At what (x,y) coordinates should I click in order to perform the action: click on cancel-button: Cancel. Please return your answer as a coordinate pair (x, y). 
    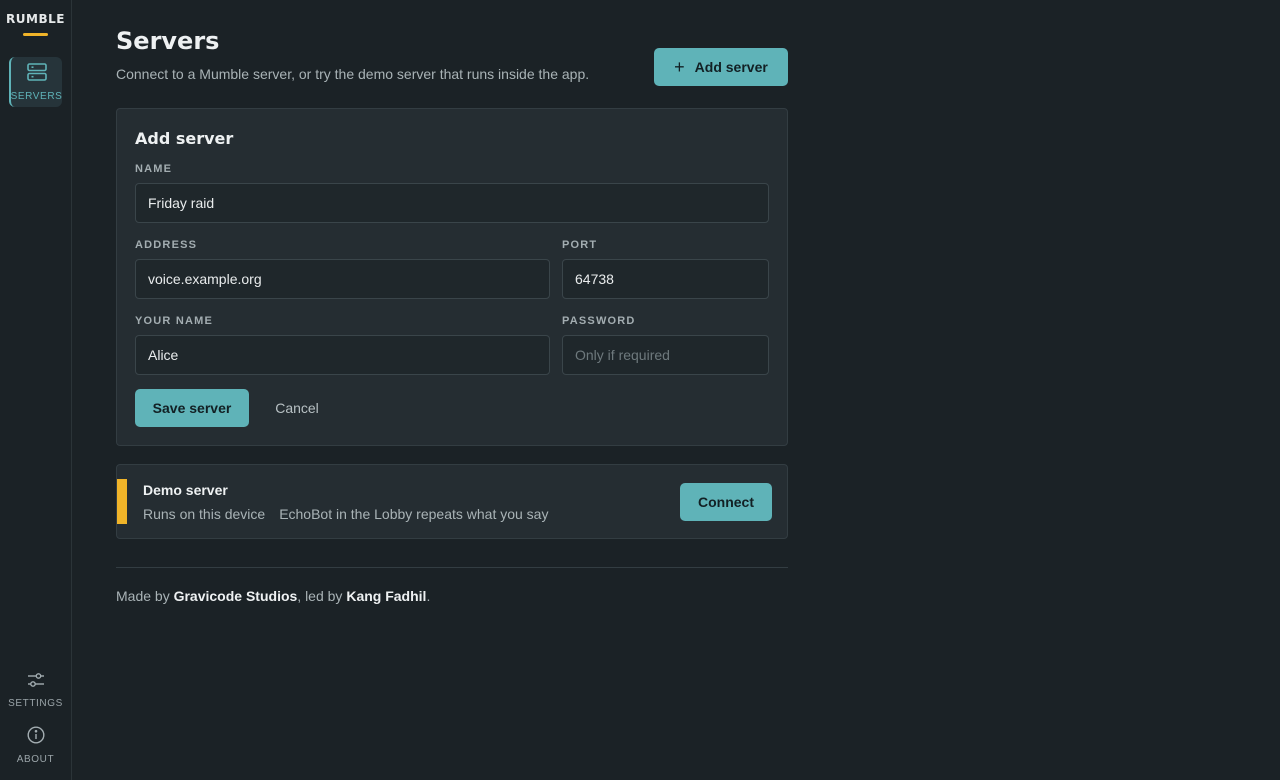
    Looking at the image, I should click on (297, 408).